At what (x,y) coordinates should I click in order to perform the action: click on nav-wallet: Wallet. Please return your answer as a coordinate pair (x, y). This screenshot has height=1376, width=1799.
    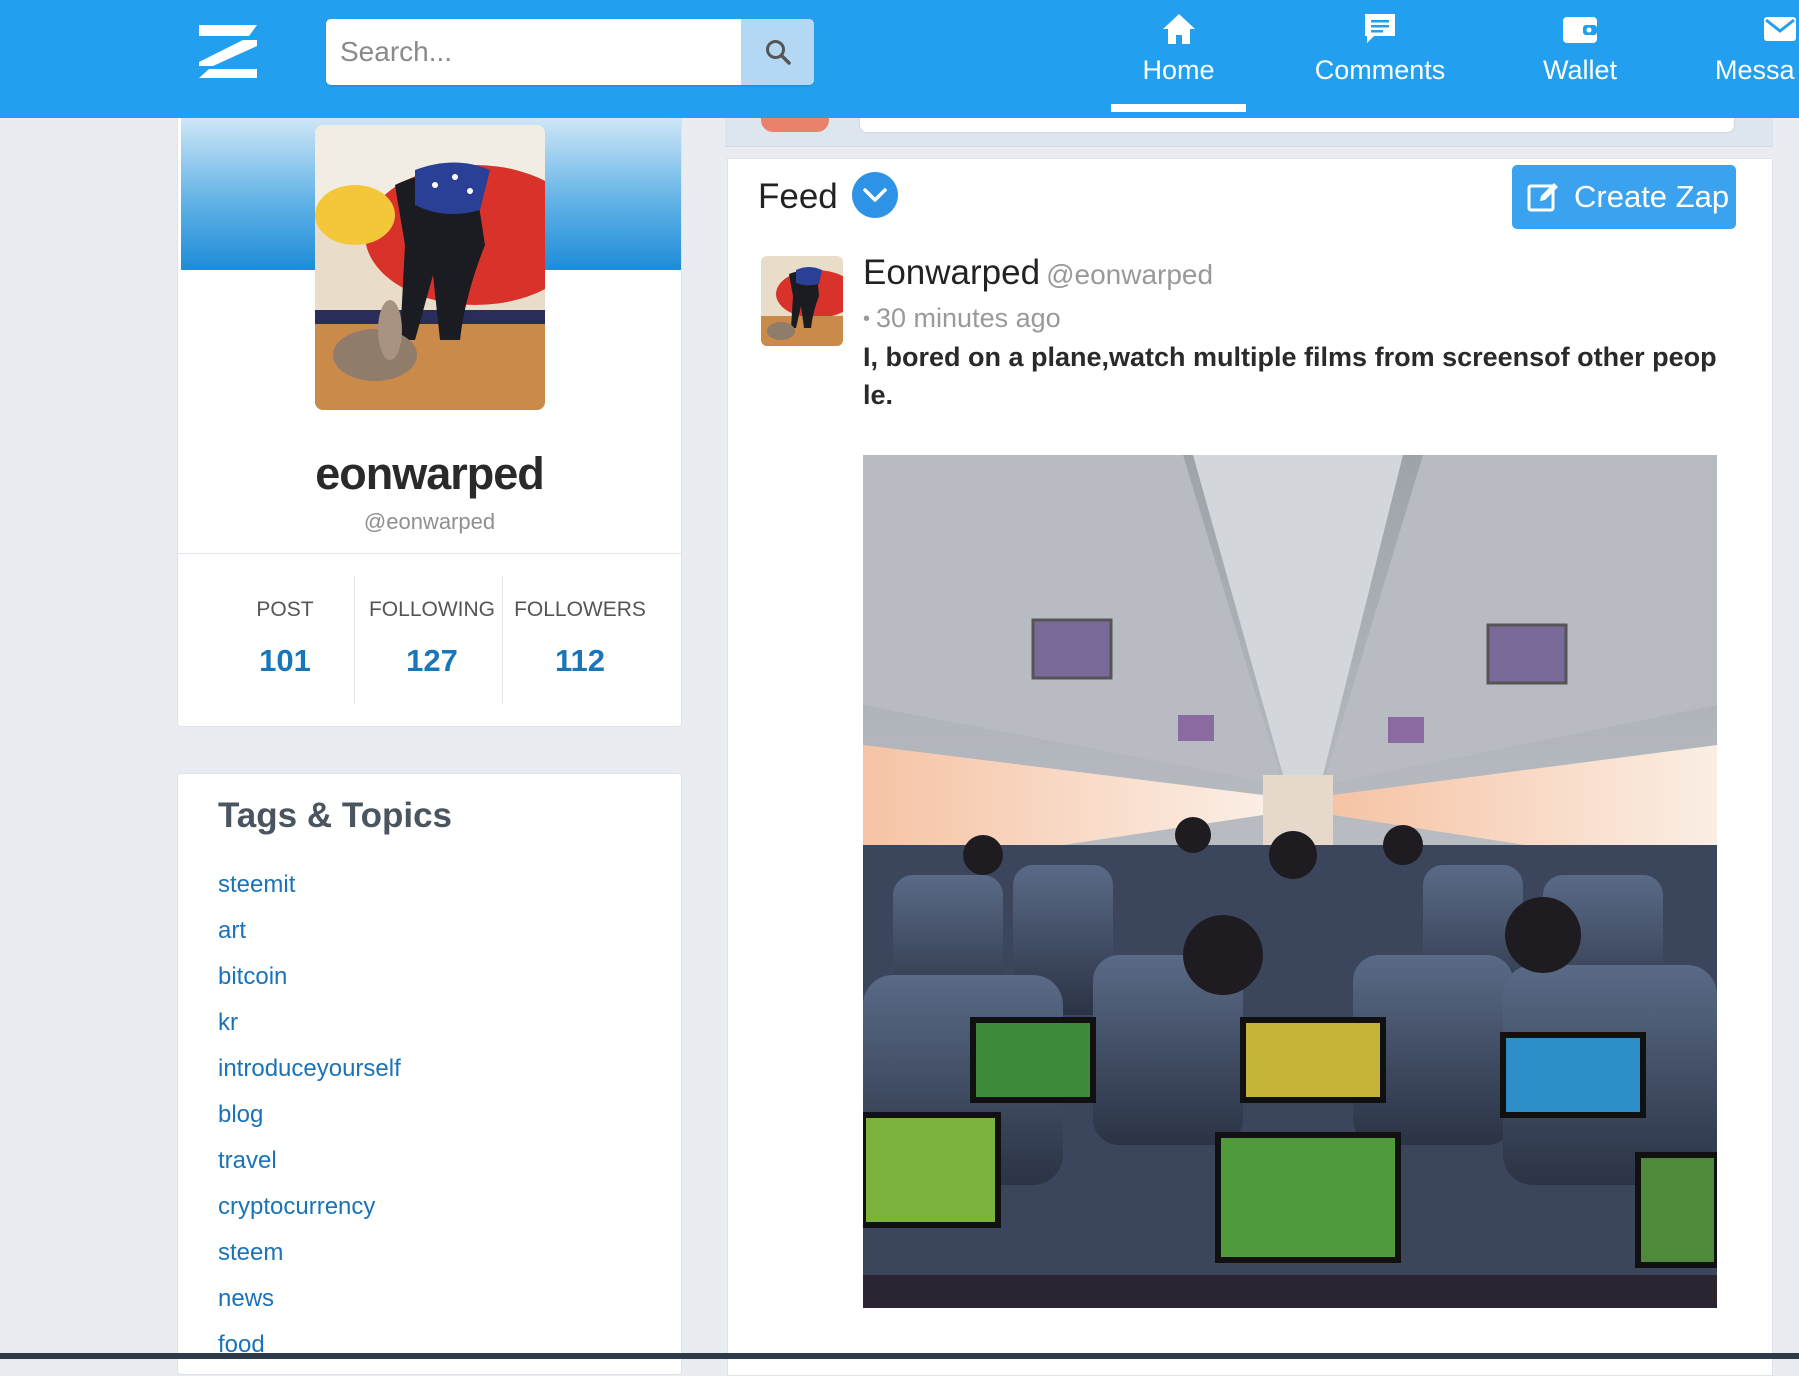
    Looking at the image, I should click on (1580, 59).